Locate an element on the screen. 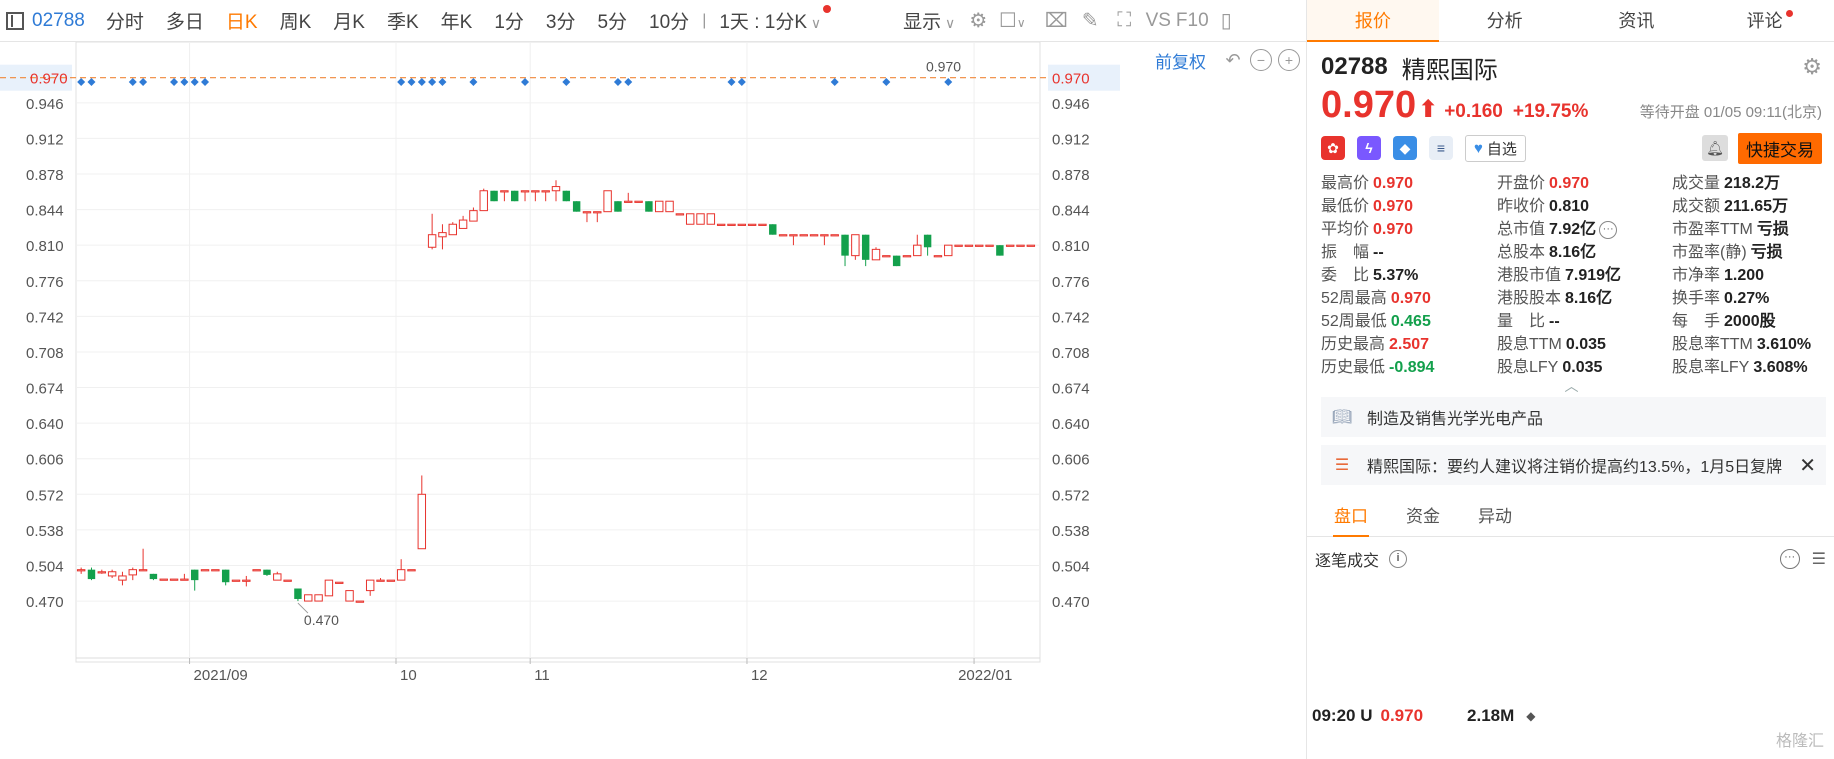 The height and width of the screenshot is (759, 1834). market-status: 等待开盘 01/05 09:11(北京) is located at coordinates (1730, 112).